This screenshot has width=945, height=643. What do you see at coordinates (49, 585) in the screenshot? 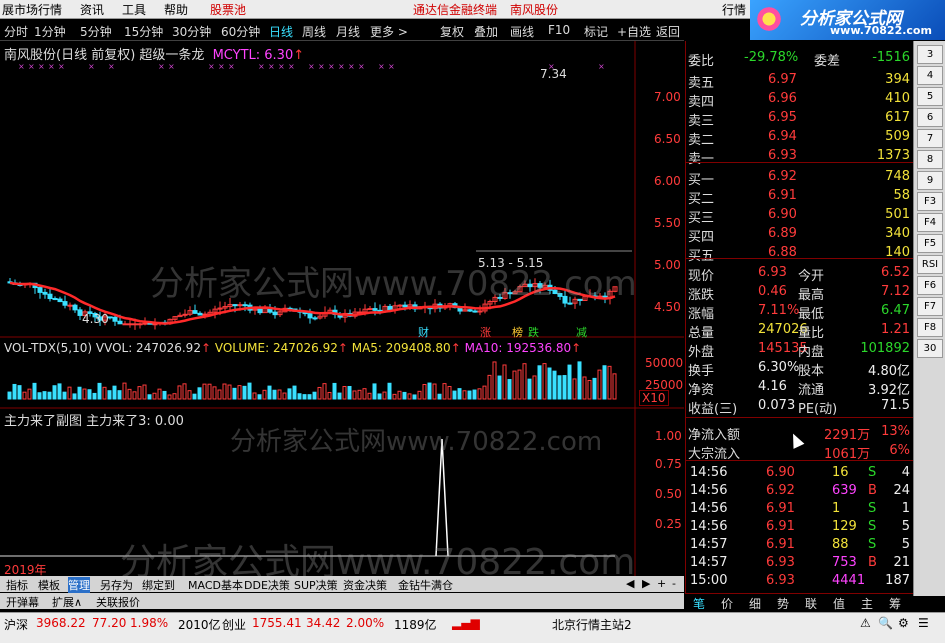
I see `tab-template: 模板` at bounding box center [49, 585].